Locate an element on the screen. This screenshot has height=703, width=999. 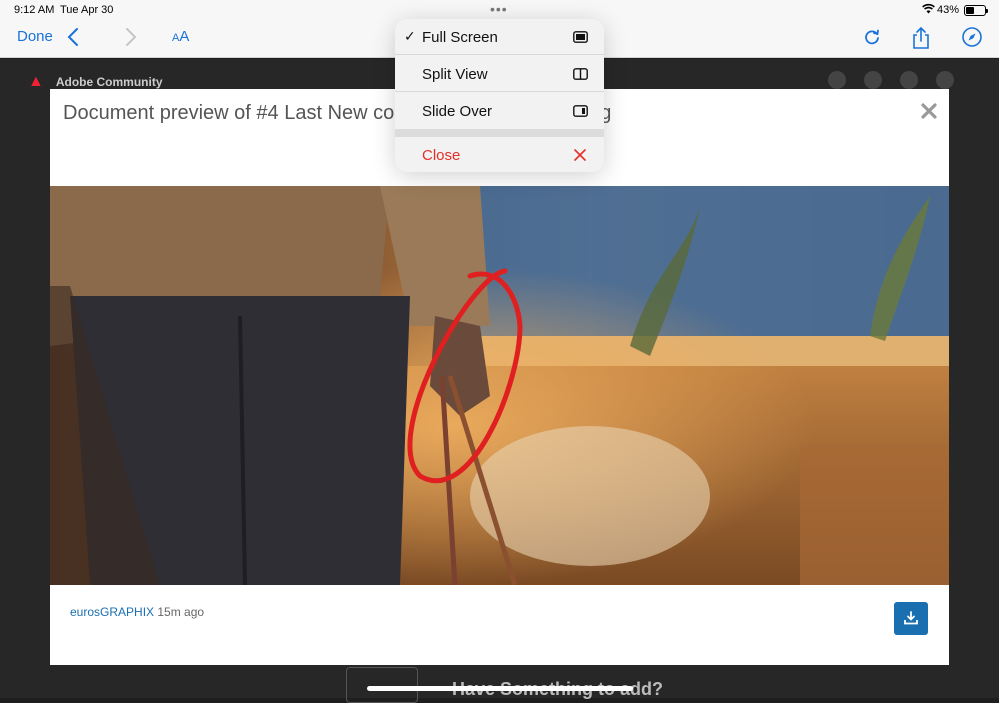
author-link: eurosGRAPHIX is located at coordinates (112, 612).